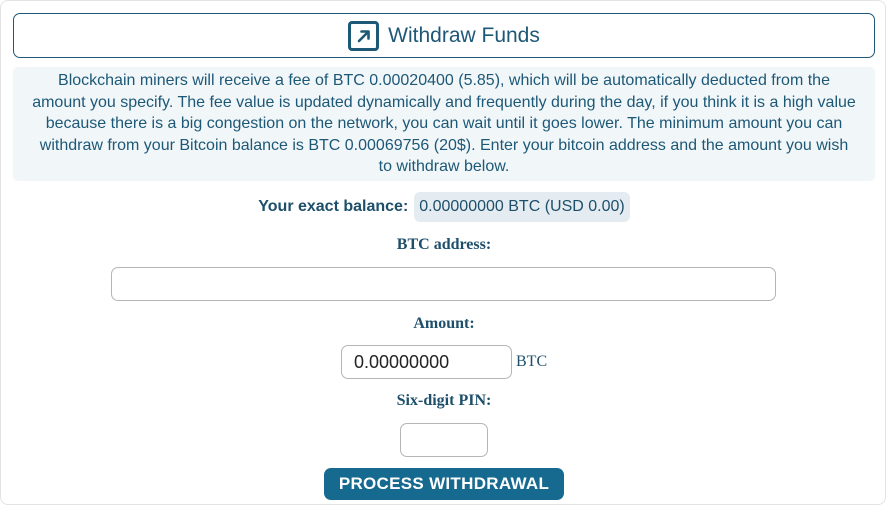 The height and width of the screenshot is (505, 886). What do you see at coordinates (444, 244) in the screenshot?
I see `btc-address-label: BTC address:` at bounding box center [444, 244].